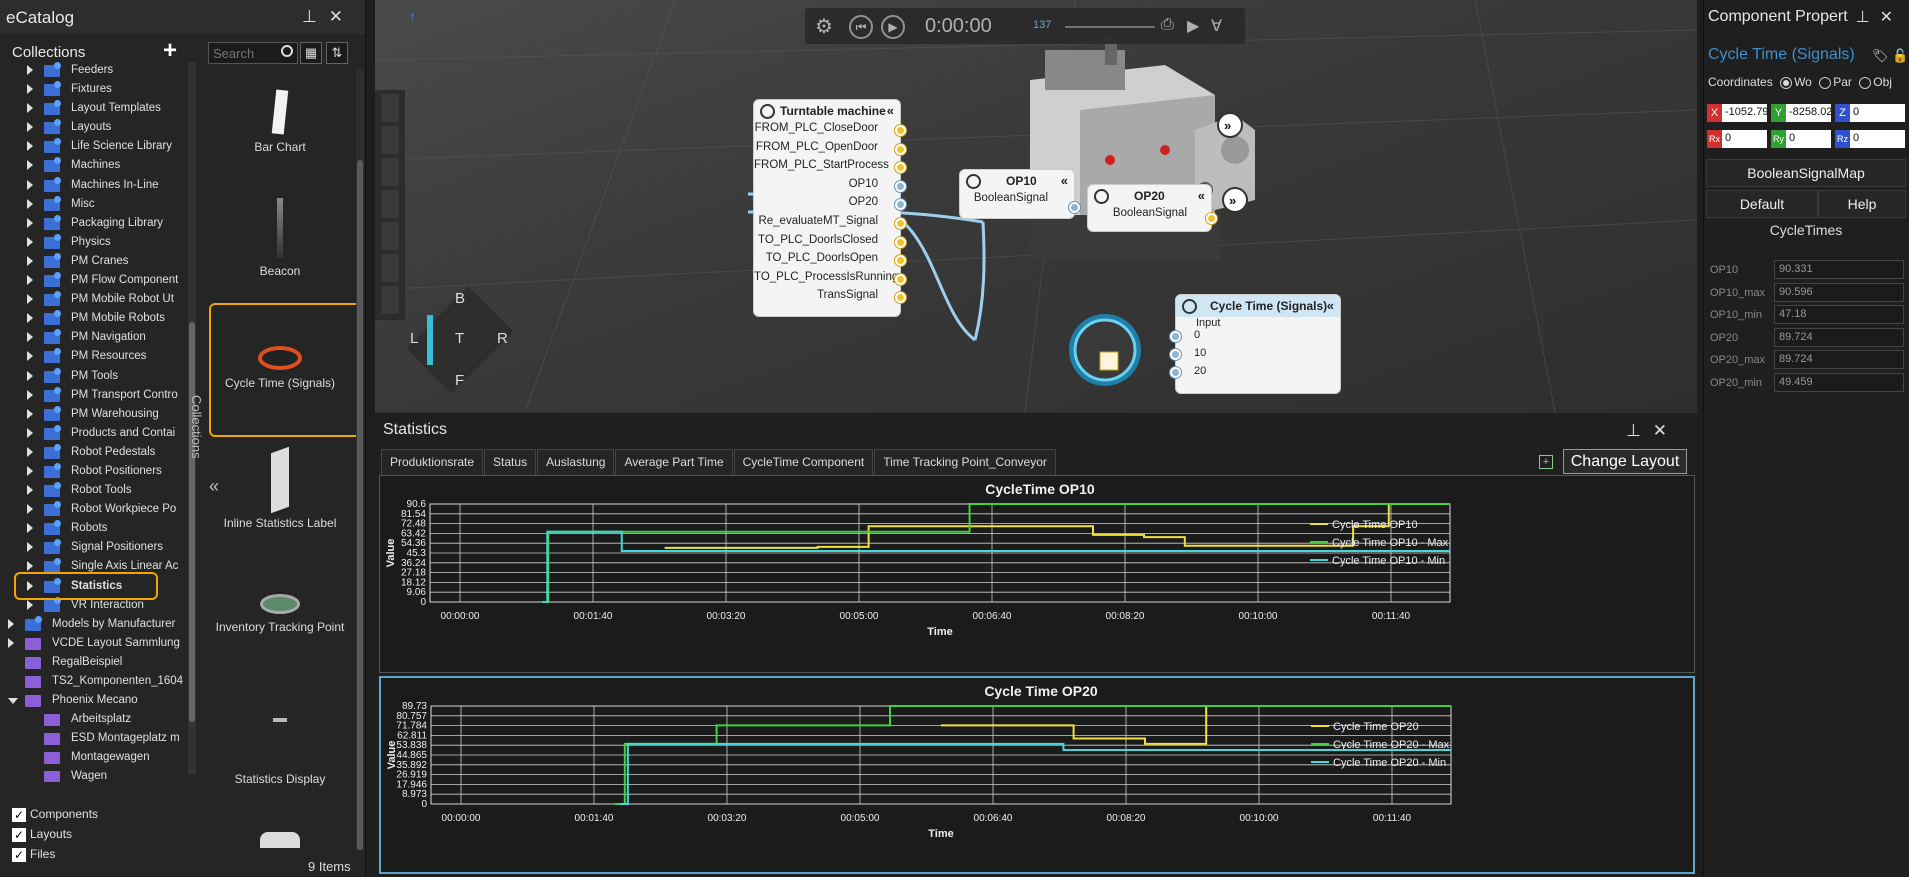 The height and width of the screenshot is (877, 1909). What do you see at coordinates (97, 147) in the screenshot?
I see `tree-item: Life Science Library` at bounding box center [97, 147].